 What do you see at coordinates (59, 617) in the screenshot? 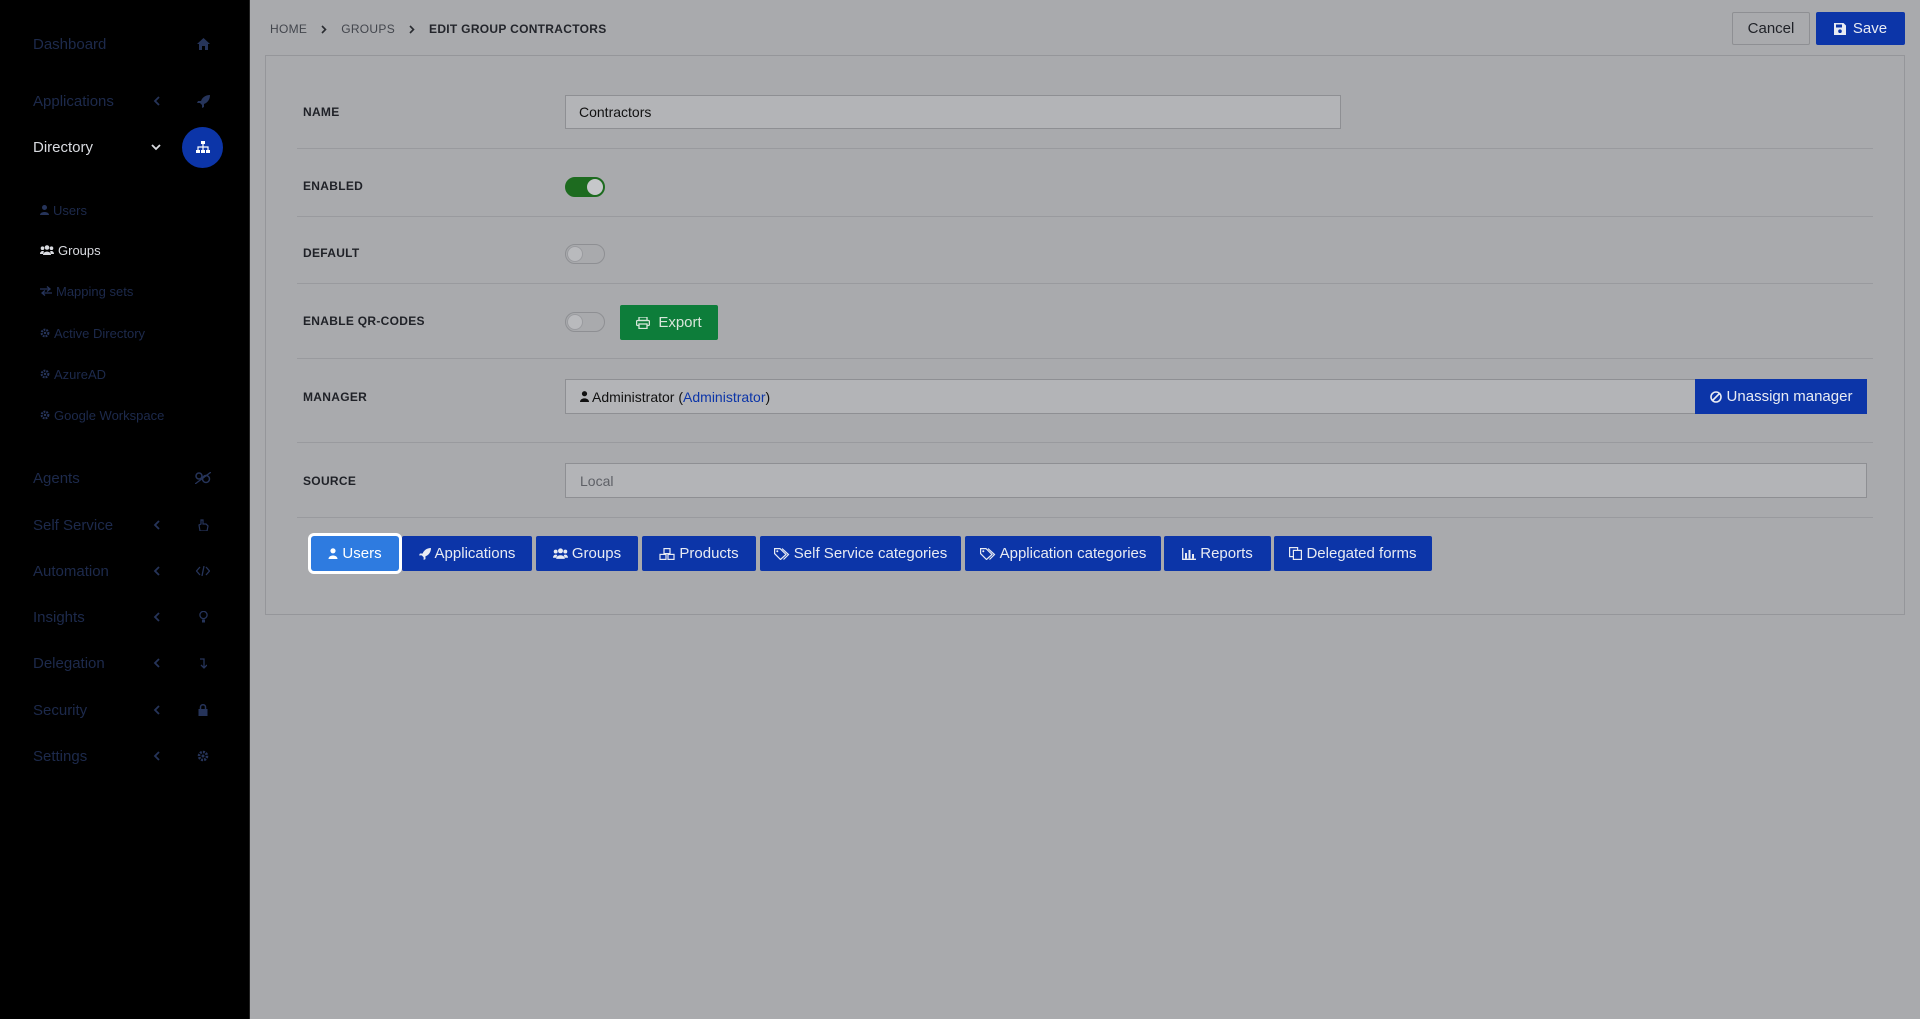
I see `sidebar-item-label: Insights` at bounding box center [59, 617].